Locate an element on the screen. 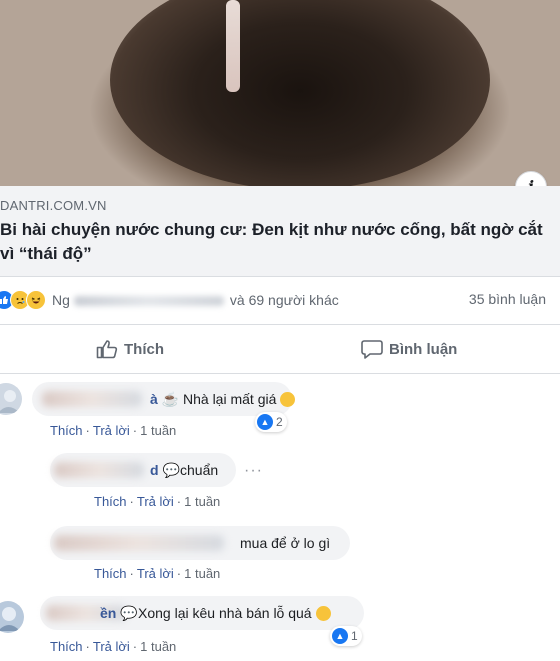  smile-emoji is located at coordinates (323, 613).